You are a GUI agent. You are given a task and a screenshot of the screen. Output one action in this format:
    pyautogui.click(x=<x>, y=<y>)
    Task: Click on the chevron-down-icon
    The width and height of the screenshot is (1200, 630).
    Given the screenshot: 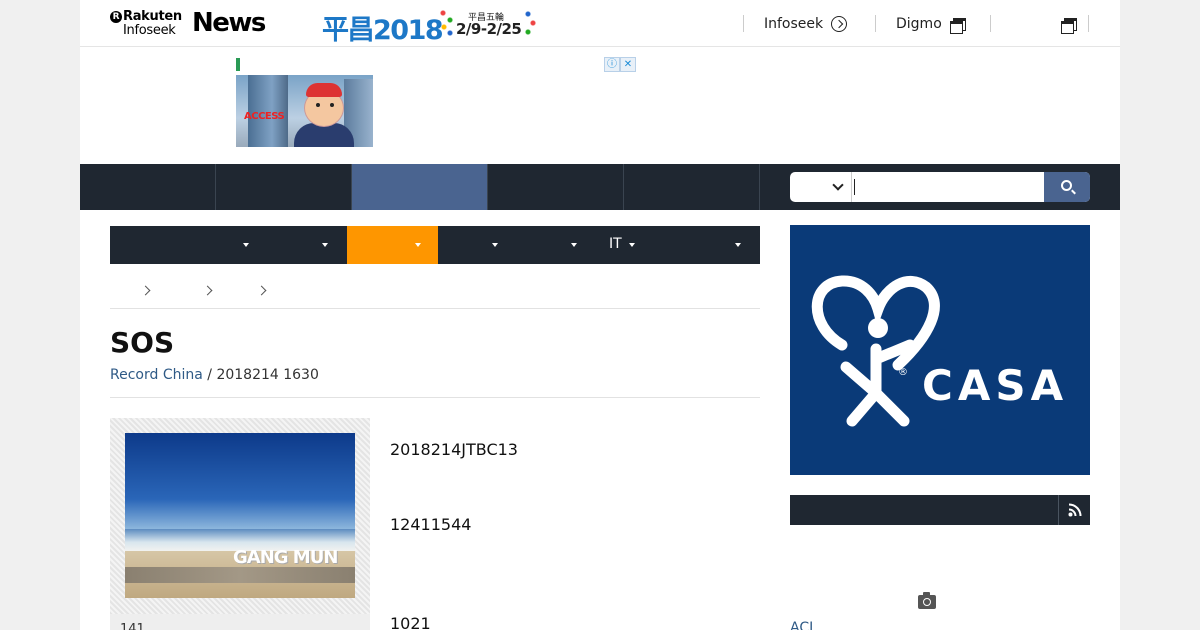 What is the action you would take?
    pyautogui.click(x=838, y=185)
    